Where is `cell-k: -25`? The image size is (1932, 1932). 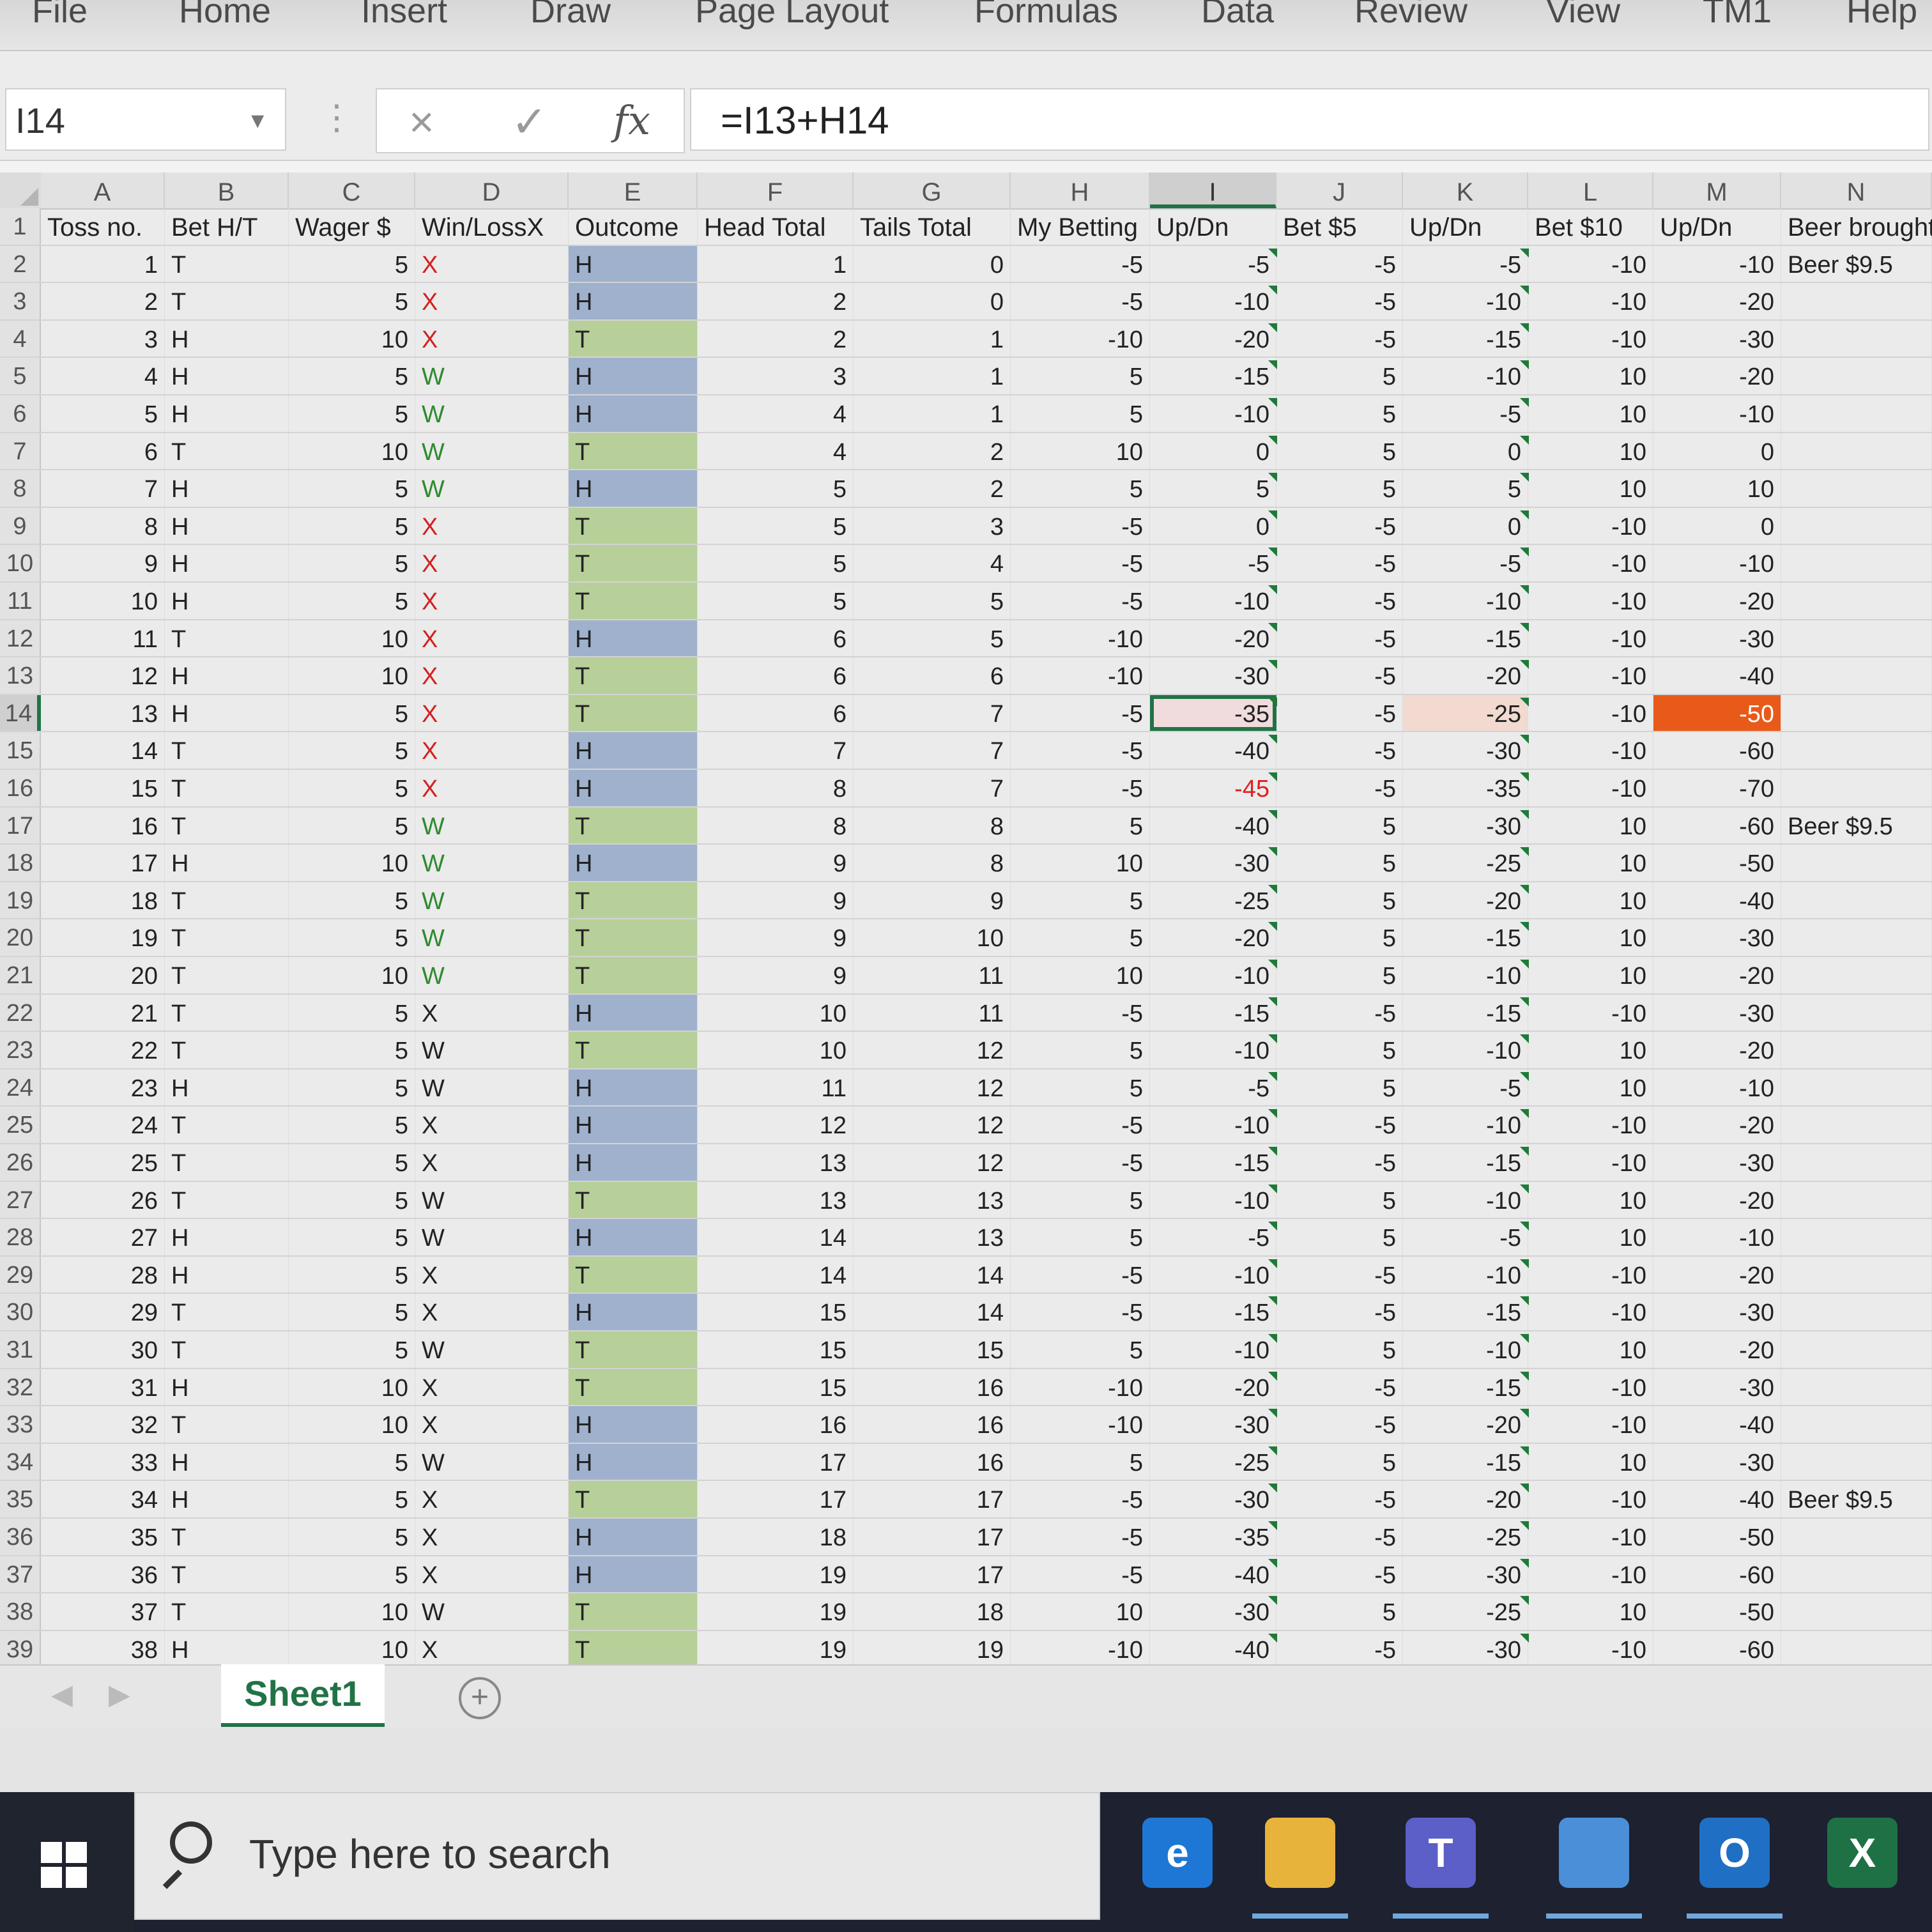
cell-k: -25 is located at coordinates (1466, 713).